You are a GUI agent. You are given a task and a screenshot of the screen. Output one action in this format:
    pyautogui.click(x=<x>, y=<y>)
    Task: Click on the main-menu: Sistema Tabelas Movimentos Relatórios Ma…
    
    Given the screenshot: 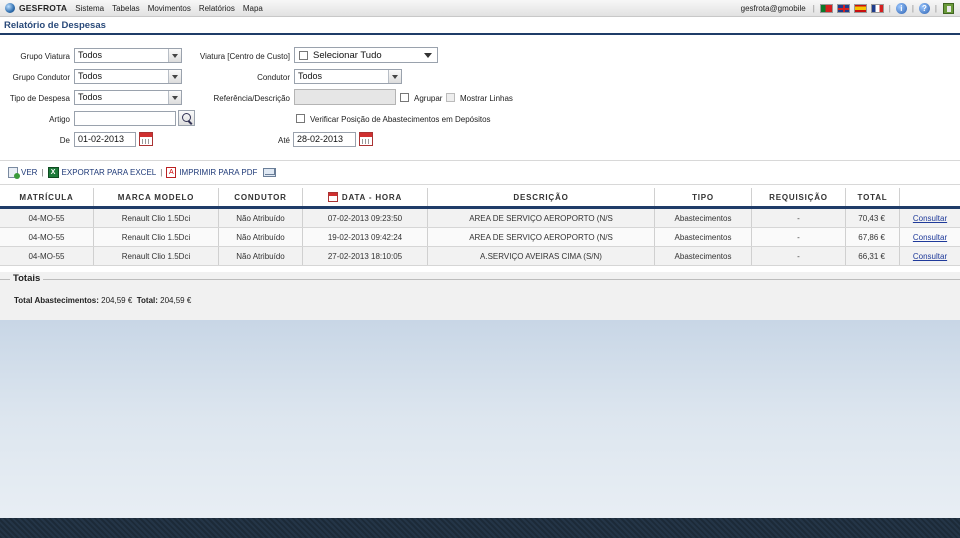 What is the action you would take?
    pyautogui.click(x=173, y=8)
    